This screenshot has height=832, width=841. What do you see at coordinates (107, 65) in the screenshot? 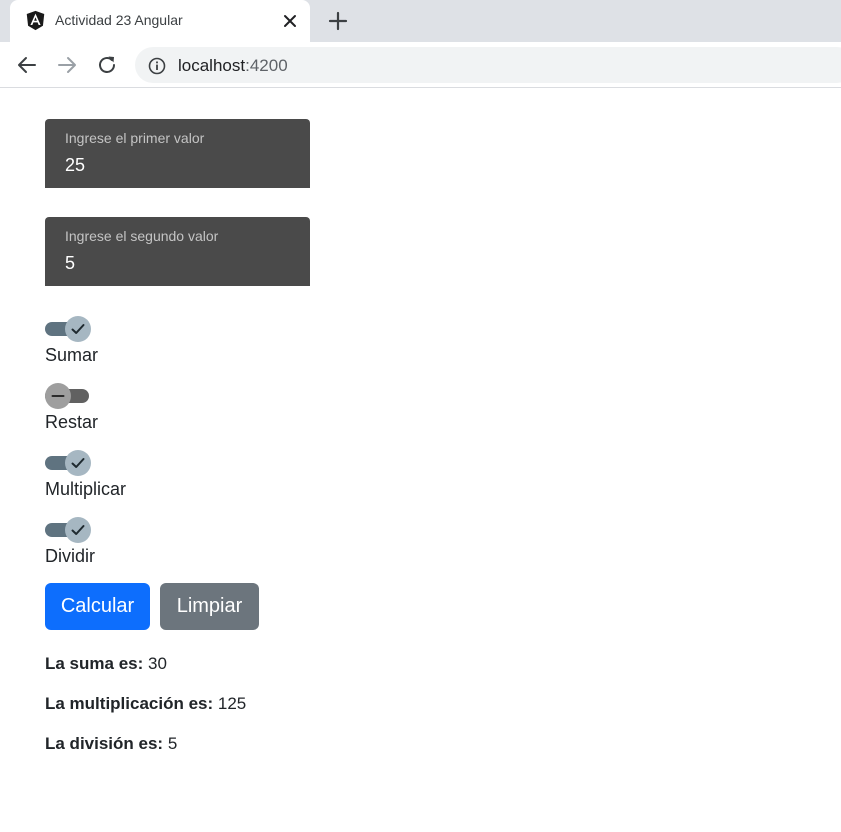
I see `reload-icon` at bounding box center [107, 65].